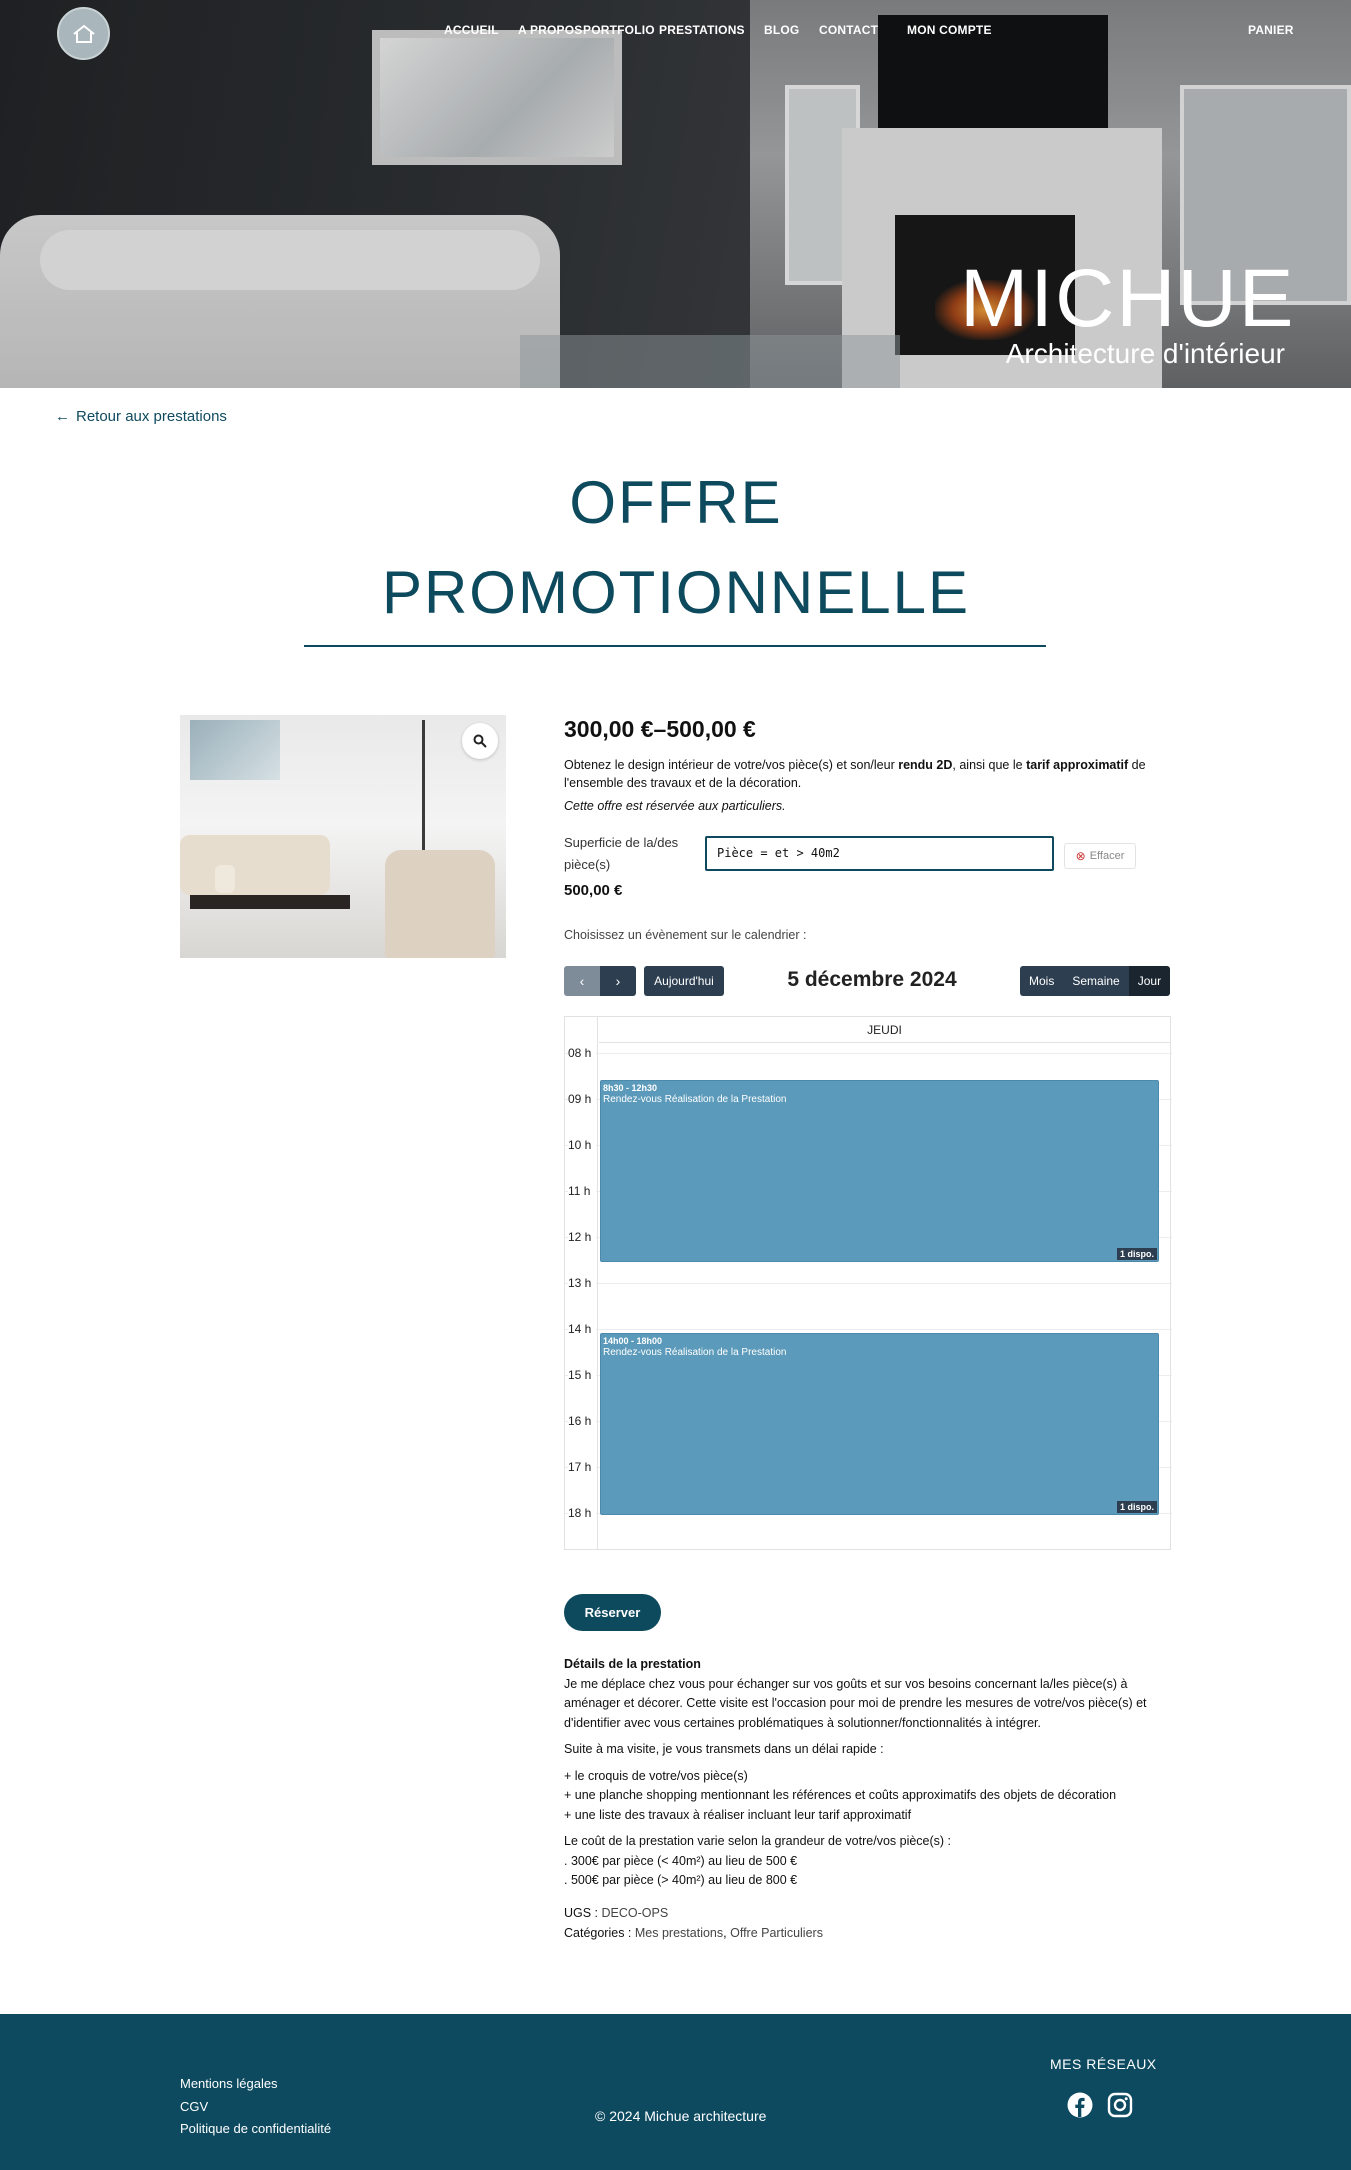  Describe the element at coordinates (582, 1375) in the screenshot. I see `calendar-hour-label: 15 h` at that location.